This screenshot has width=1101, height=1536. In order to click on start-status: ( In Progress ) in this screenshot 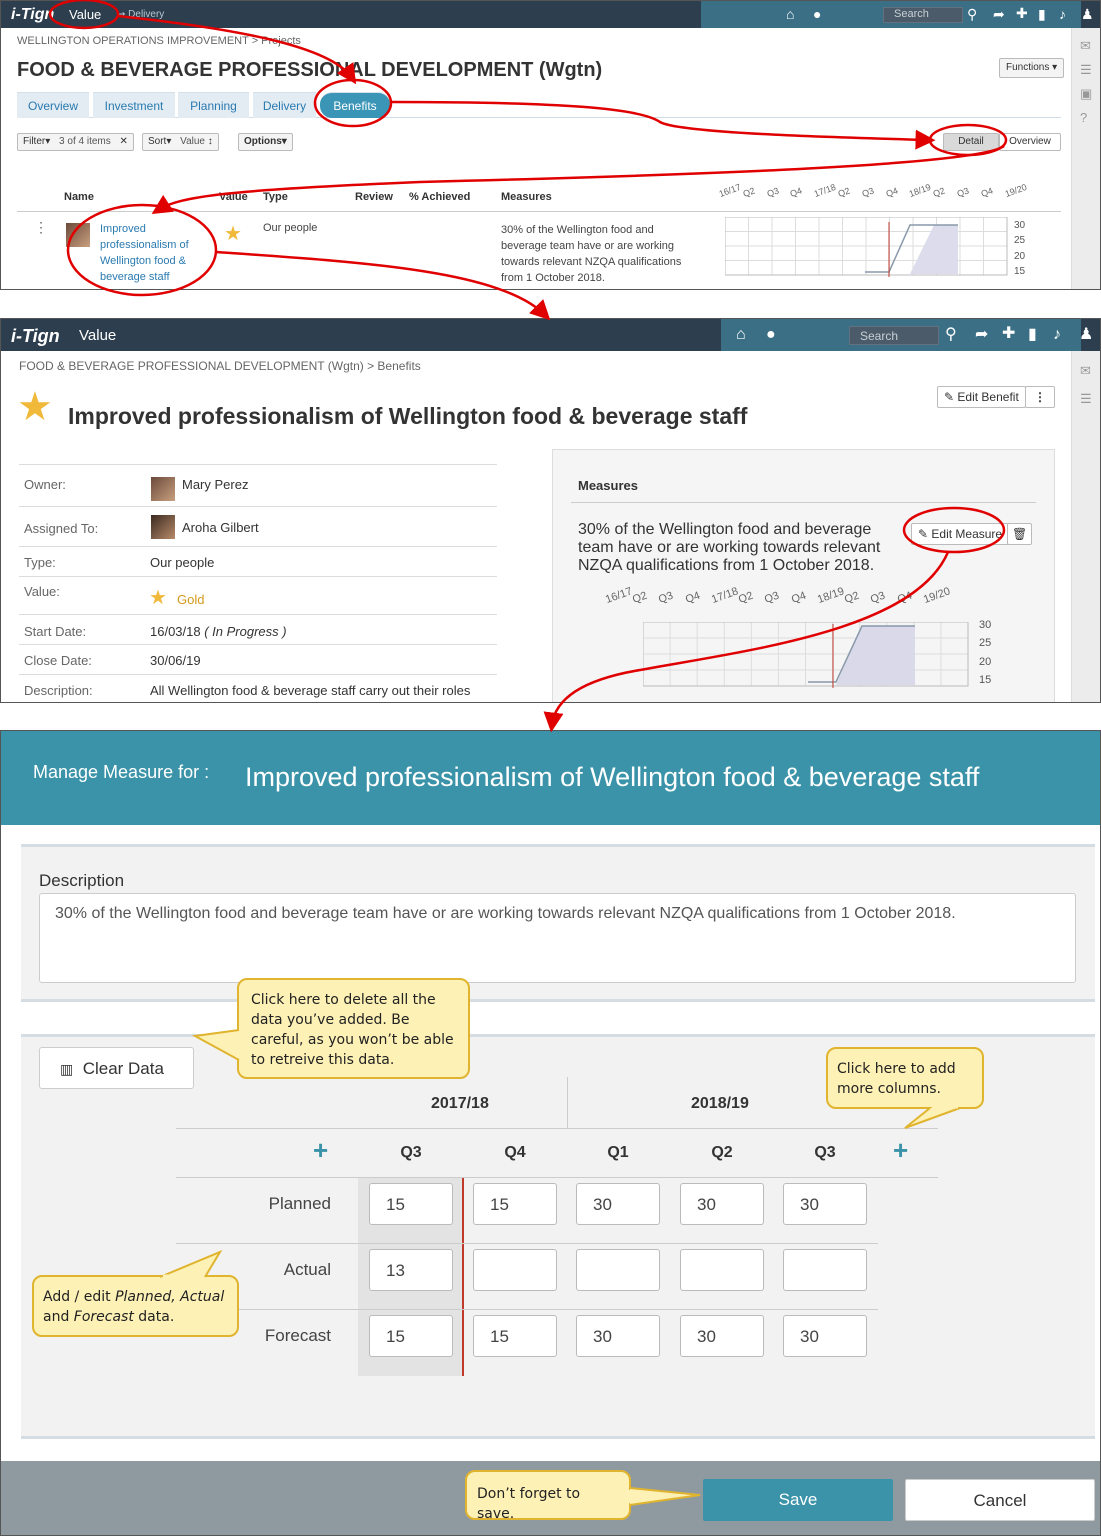, I will do `click(245, 631)`.